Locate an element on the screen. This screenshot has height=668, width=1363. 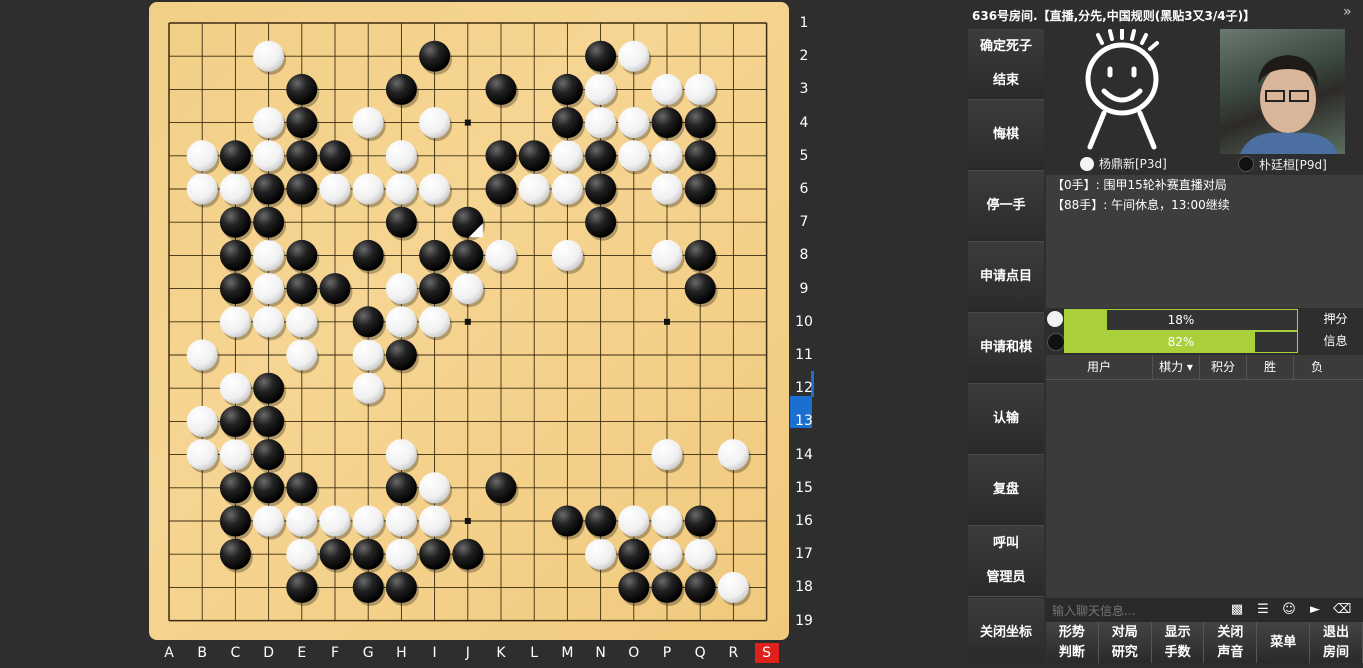
action-label: 申请和棋 is located at coordinates (1005, 347).